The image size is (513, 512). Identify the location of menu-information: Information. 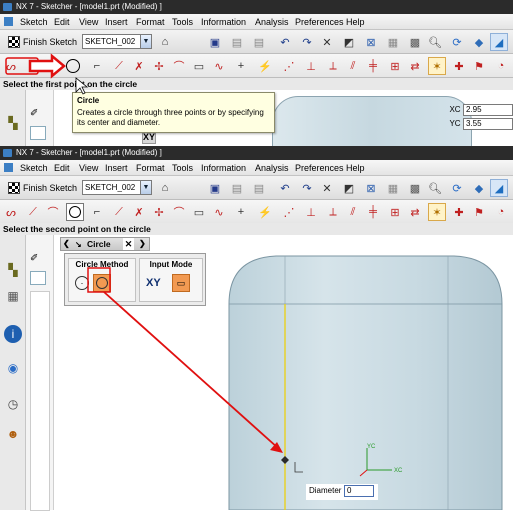
(223, 168).